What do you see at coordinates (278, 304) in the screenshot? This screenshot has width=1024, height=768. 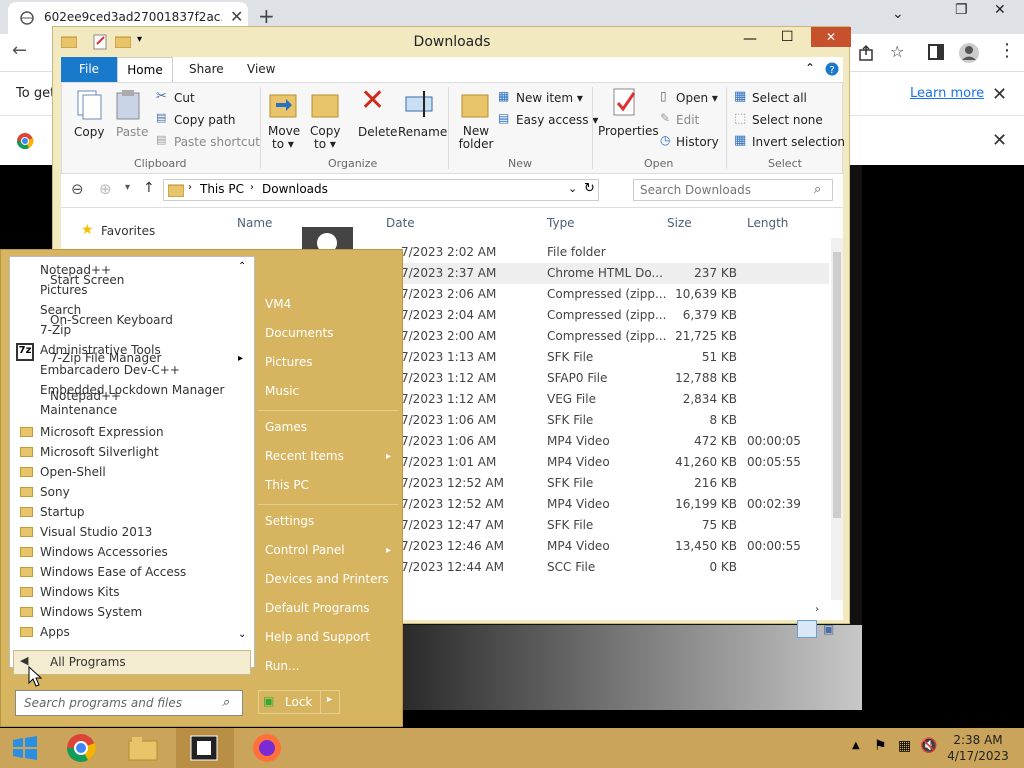 I see `start-item-vm4: VM4` at bounding box center [278, 304].